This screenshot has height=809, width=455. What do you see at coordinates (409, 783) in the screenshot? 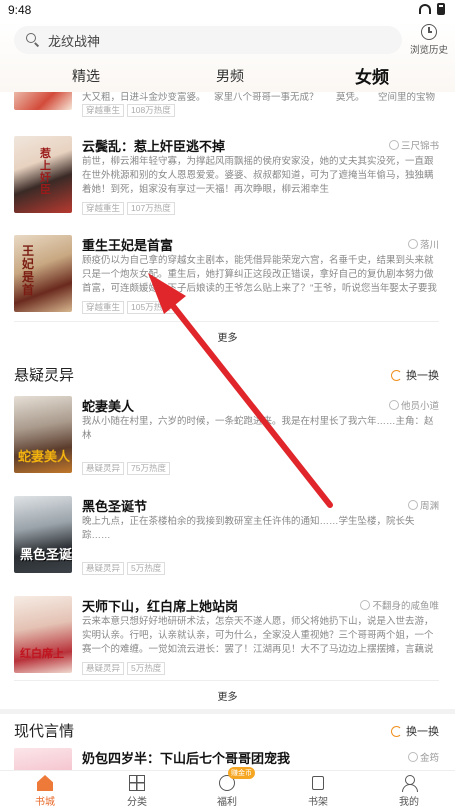
I see `user-icon` at bounding box center [409, 783].